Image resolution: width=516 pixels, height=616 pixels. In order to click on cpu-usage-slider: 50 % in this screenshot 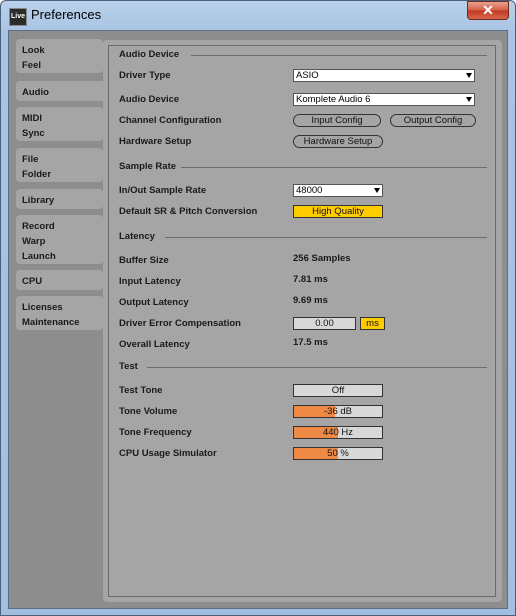, I will do `click(338, 453)`.